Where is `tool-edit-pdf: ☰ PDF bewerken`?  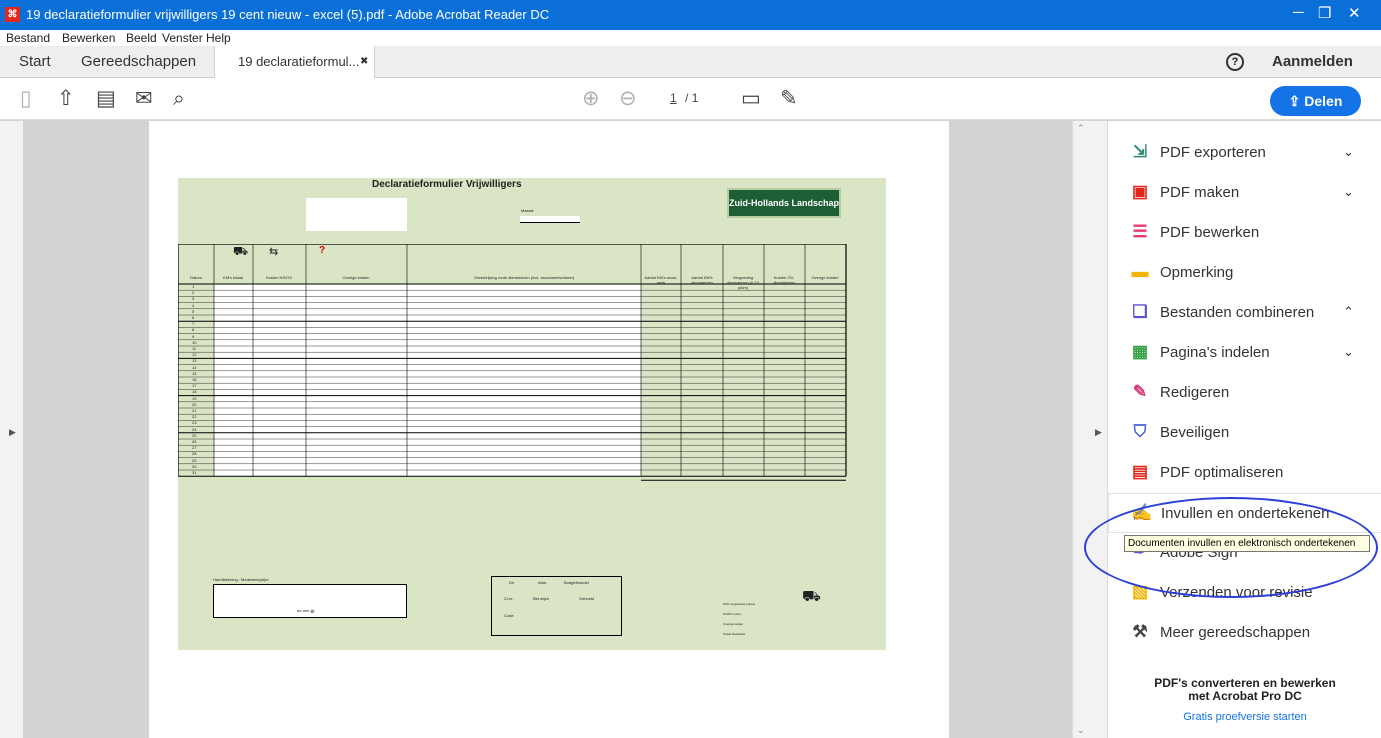 tool-edit-pdf: ☰ PDF bewerken is located at coordinates (1244, 233).